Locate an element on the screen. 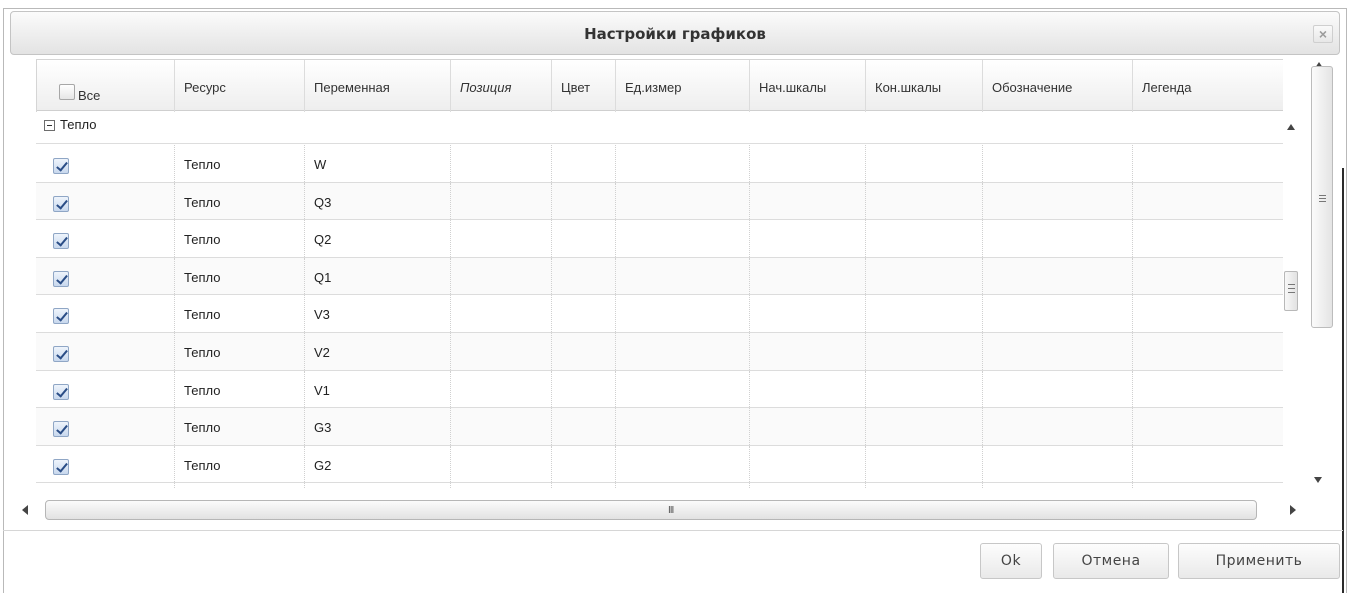 This screenshot has height=593, width=1352. col-select-all-header: Все is located at coordinates (105, 86).